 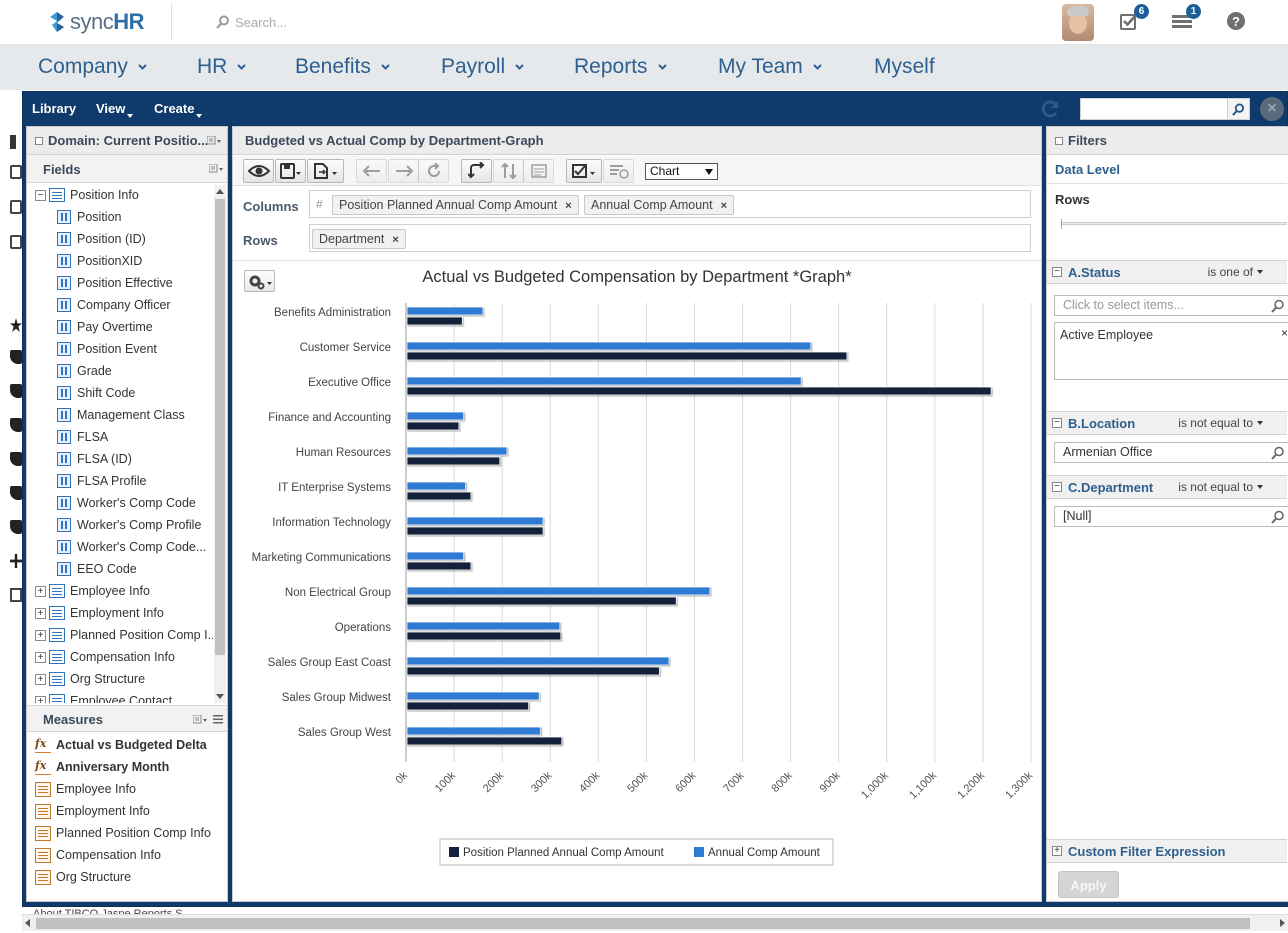 I want to click on designer-search-button, so click(x=1238, y=109).